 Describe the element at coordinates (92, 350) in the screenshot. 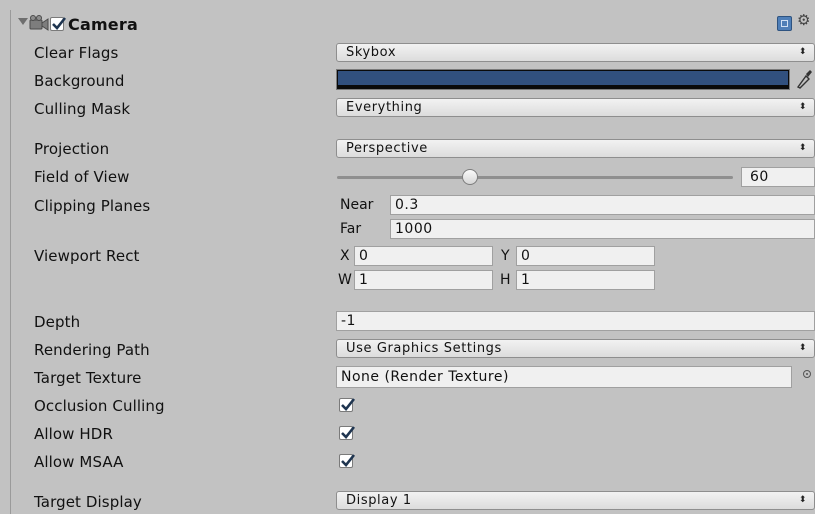

I see `rendering-path-label: Rendering Path` at that location.